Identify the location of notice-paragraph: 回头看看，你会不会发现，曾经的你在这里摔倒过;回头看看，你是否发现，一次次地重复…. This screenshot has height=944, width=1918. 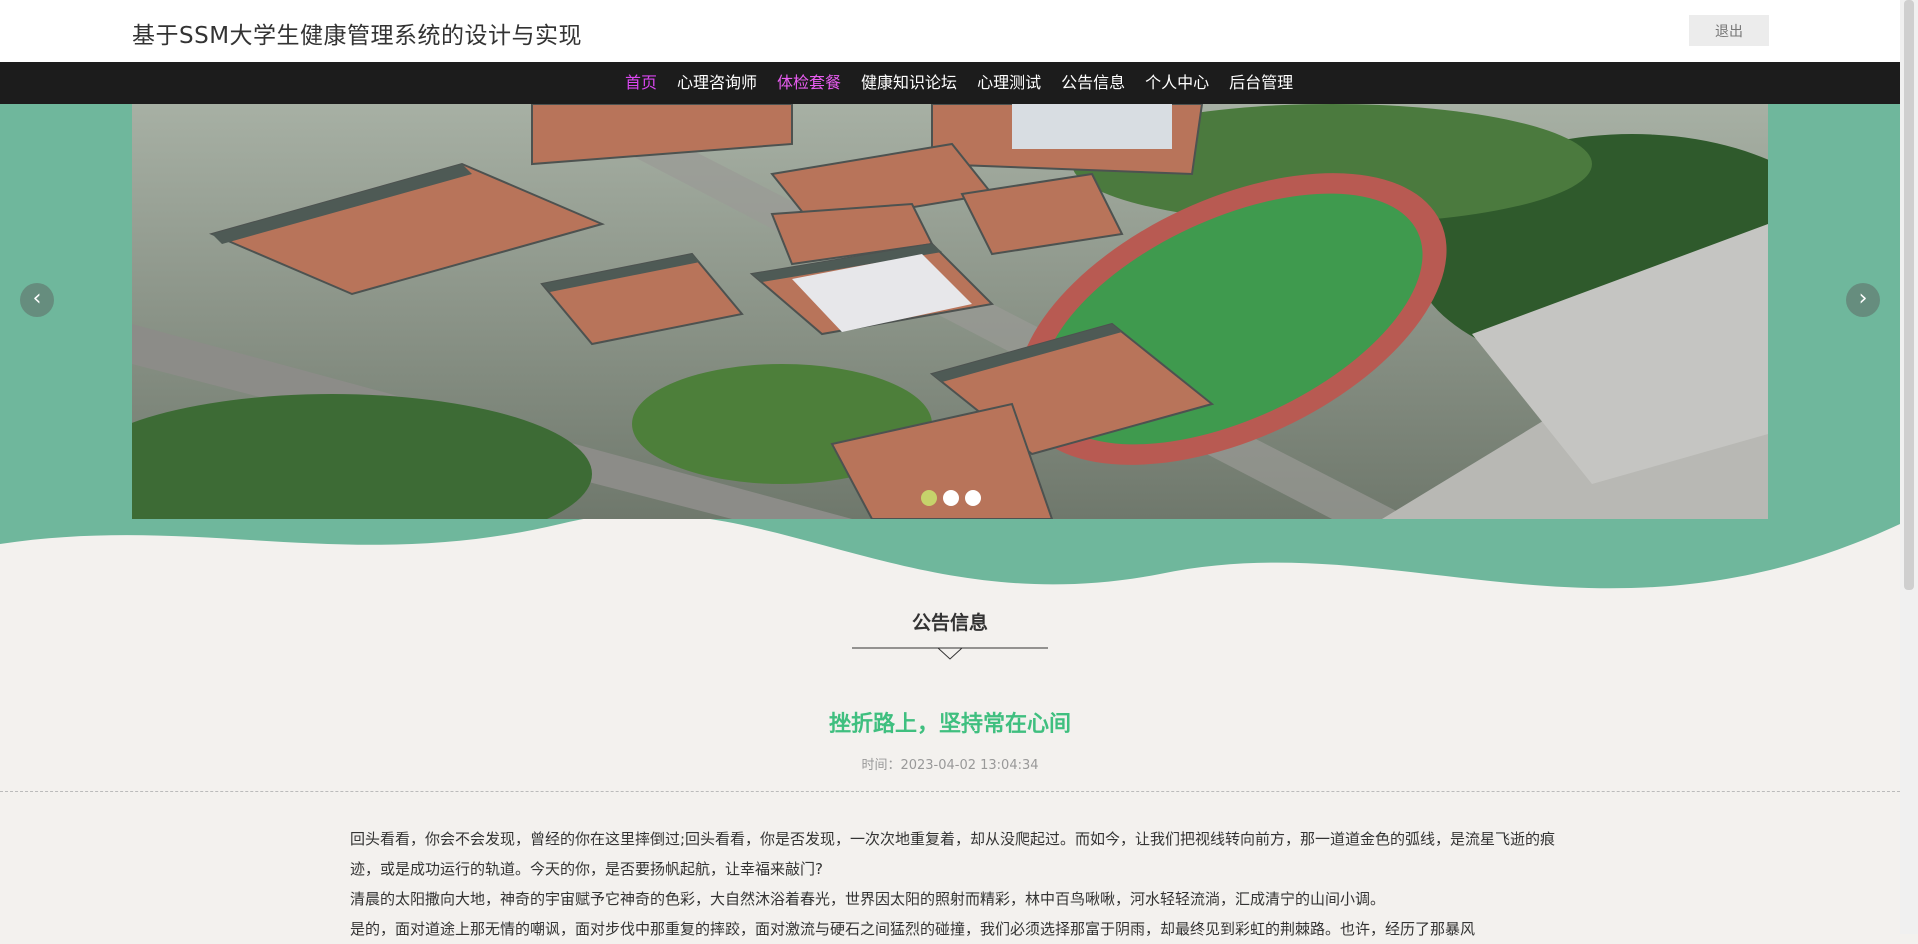
(953, 854).